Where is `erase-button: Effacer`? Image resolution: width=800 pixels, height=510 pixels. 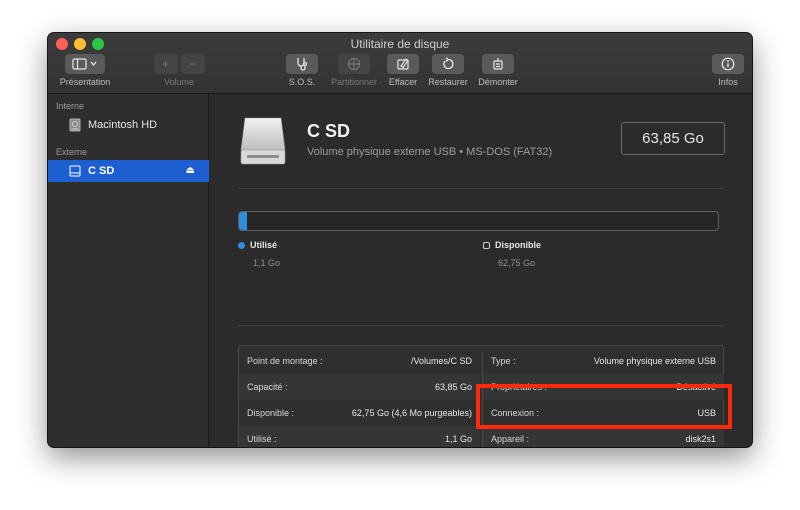 erase-button: Effacer is located at coordinates (403, 70).